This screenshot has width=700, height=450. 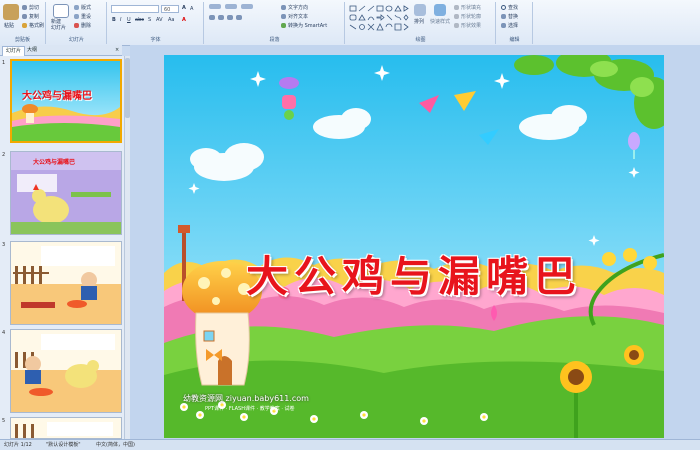 What do you see at coordinates (379, 19) in the screenshot?
I see `shapes-gallery` at bounding box center [379, 19].